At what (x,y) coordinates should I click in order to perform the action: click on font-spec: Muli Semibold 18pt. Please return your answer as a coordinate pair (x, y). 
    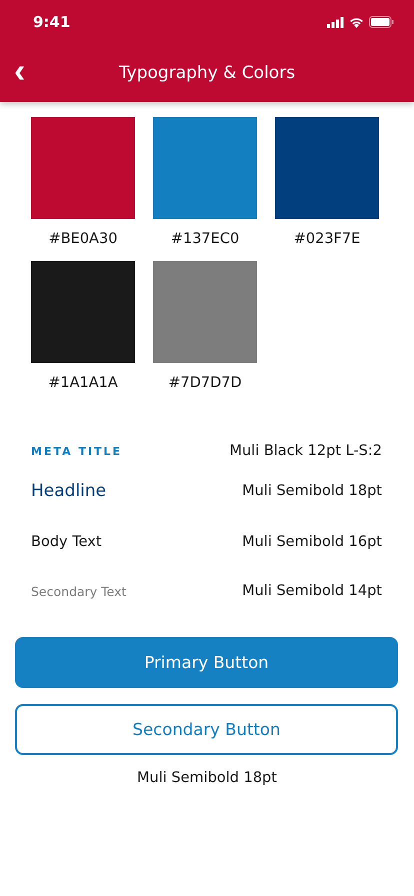
    Looking at the image, I should click on (312, 491).